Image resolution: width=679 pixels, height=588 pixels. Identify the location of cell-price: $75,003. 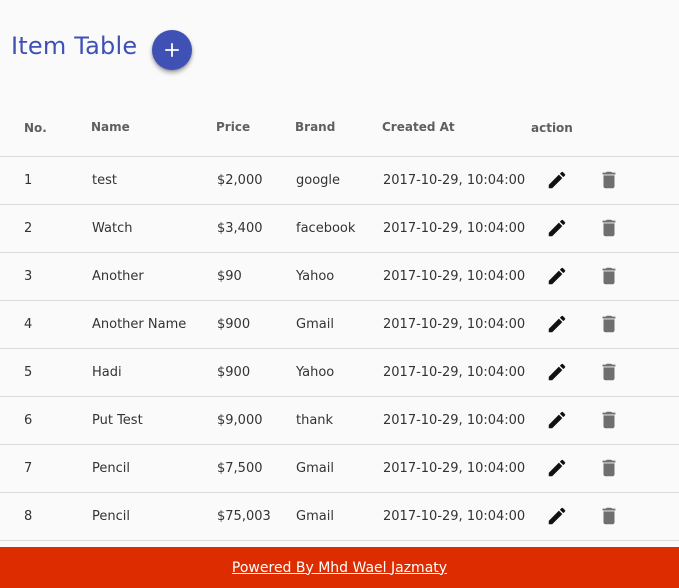
(244, 516).